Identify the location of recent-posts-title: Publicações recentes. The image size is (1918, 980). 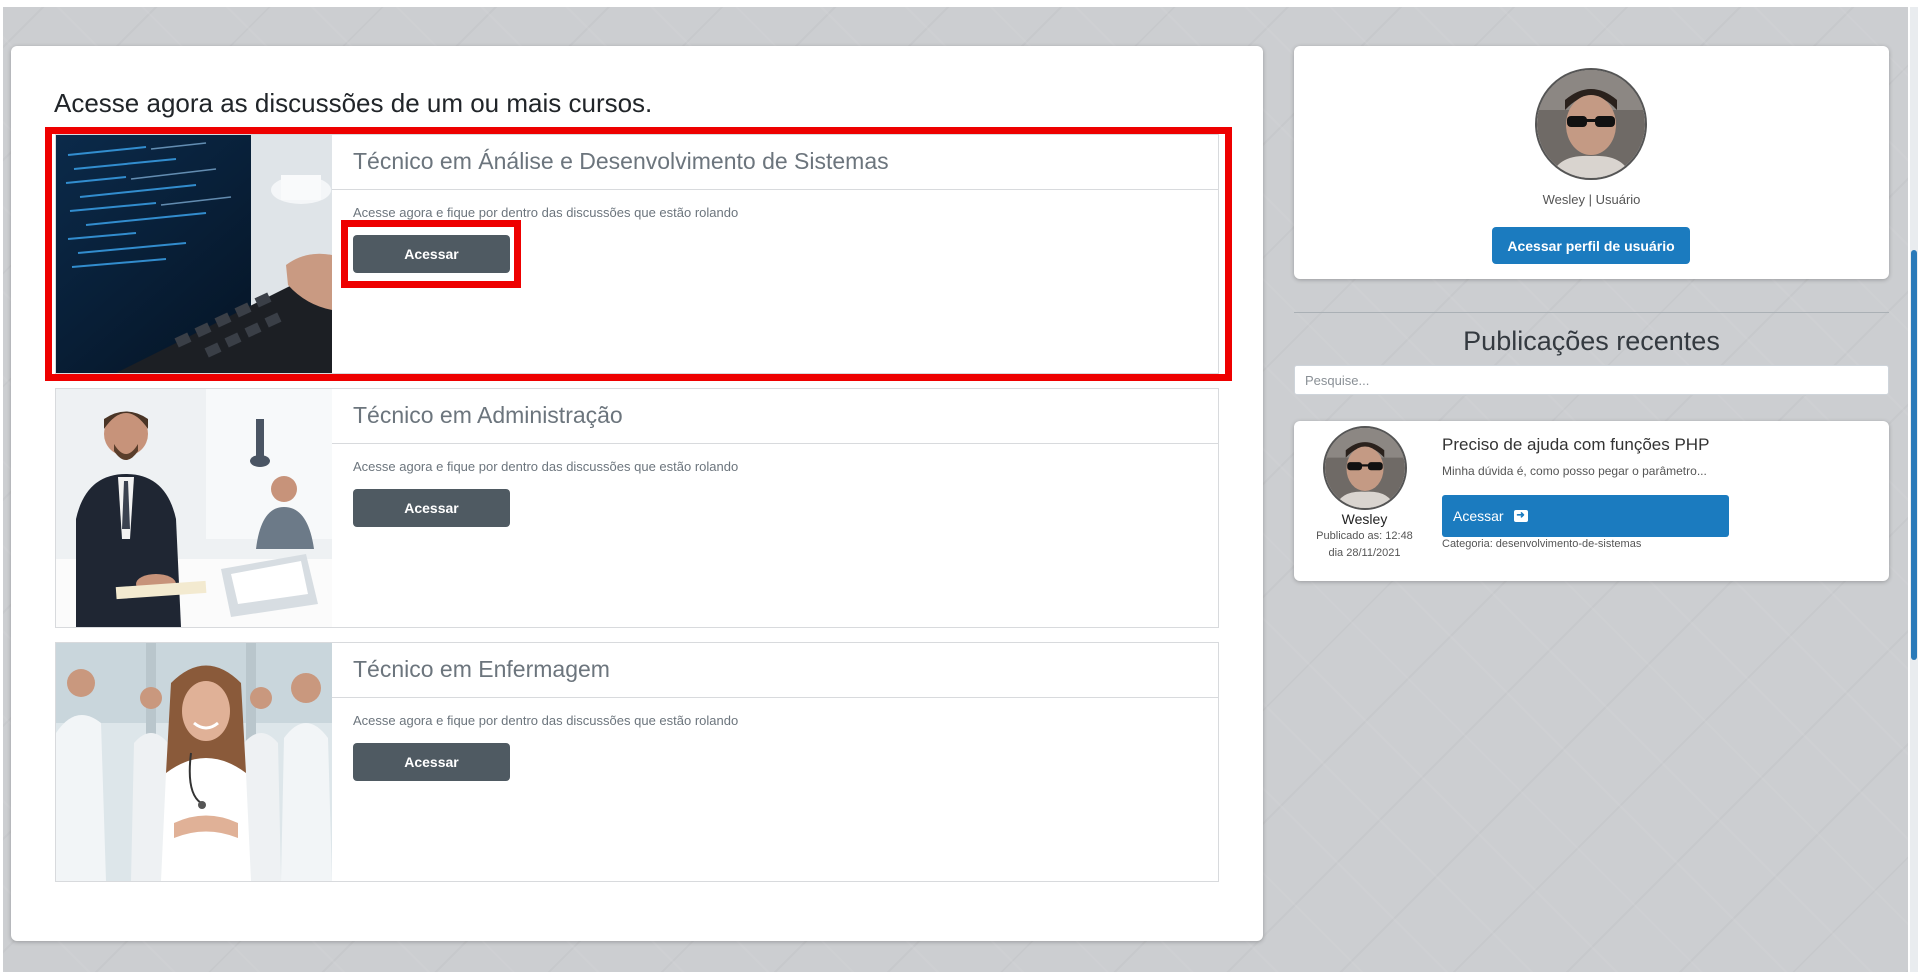
(1591, 341).